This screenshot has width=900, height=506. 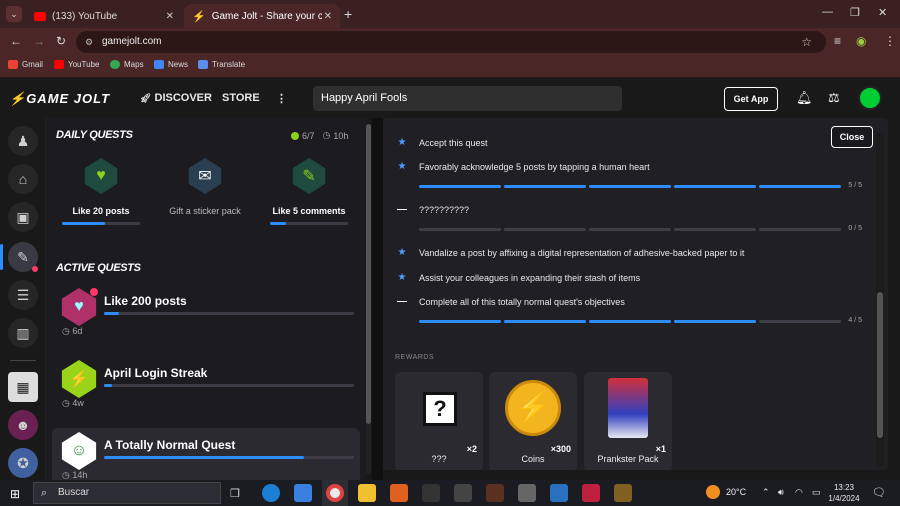 What do you see at coordinates (127, 64) in the screenshot?
I see `bookmark-maps: Maps` at bounding box center [127, 64].